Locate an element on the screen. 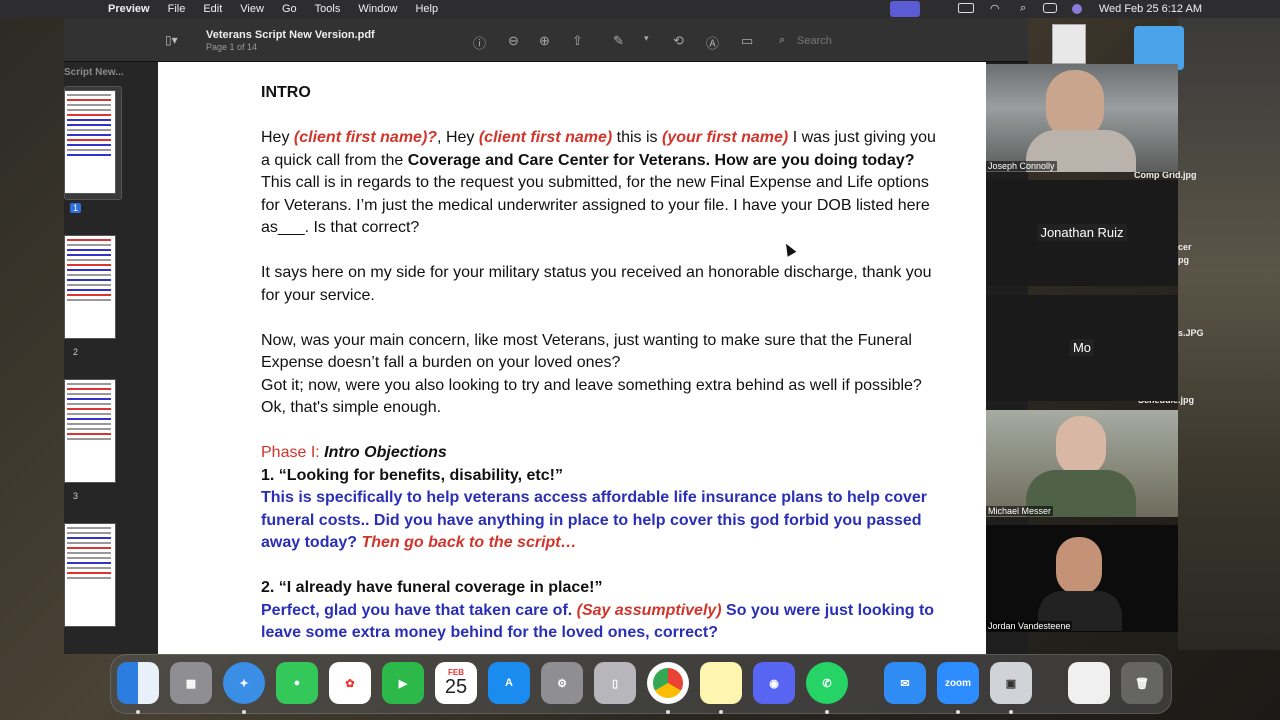  battery-icon is located at coordinates (966, 8).